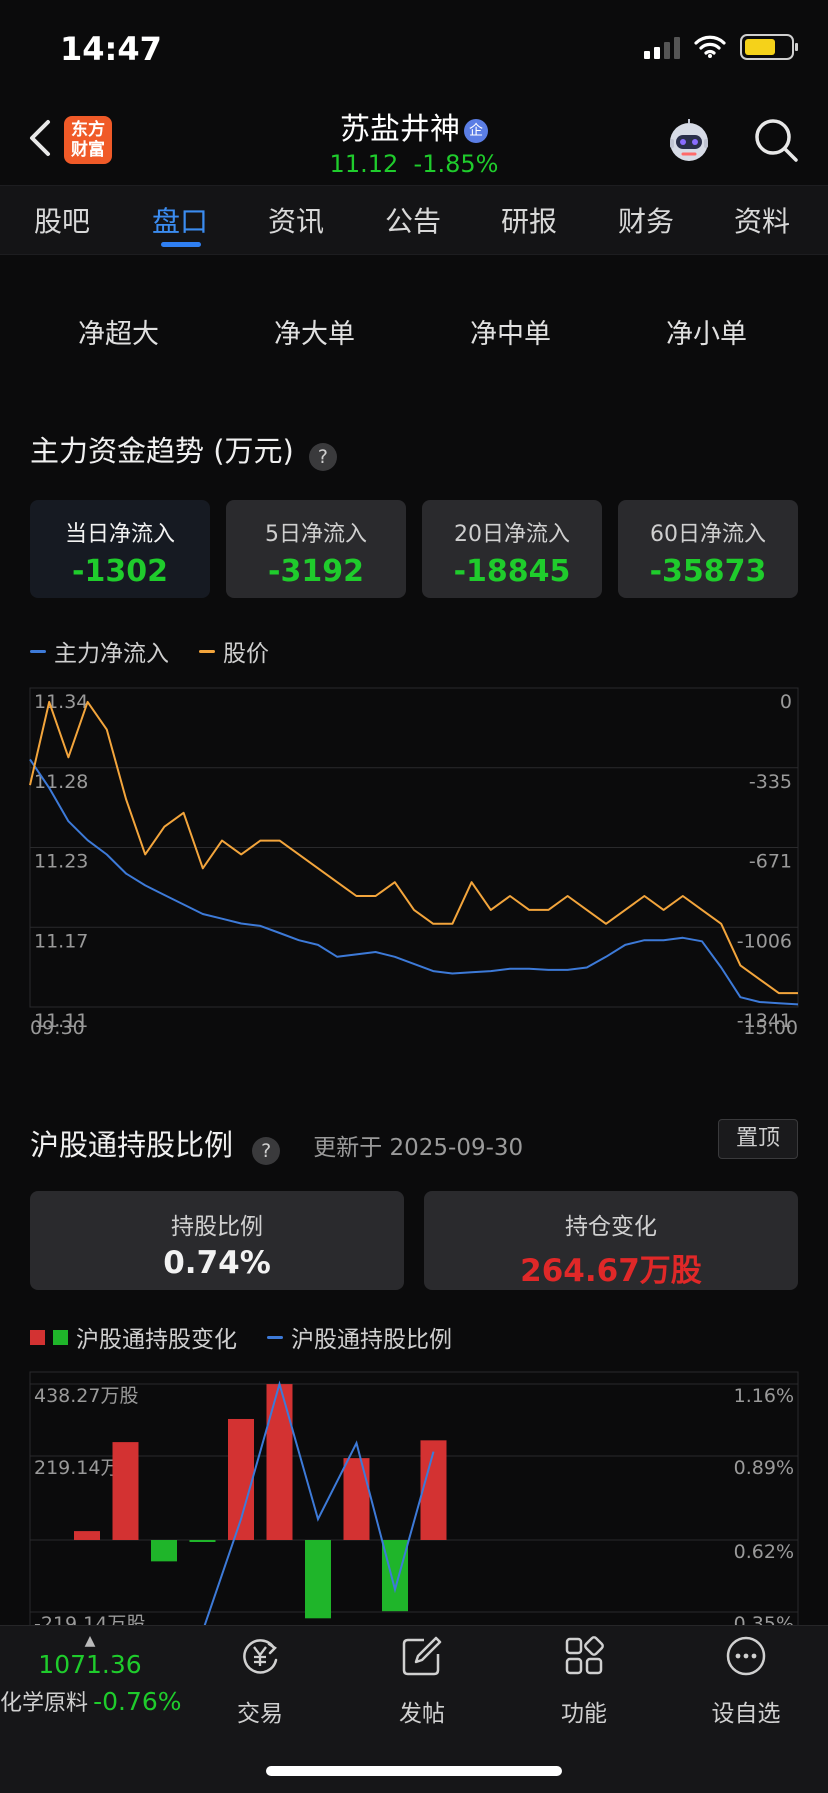  Describe the element at coordinates (61, 702) in the screenshot. I see `left-tick-label: 11.34` at that location.